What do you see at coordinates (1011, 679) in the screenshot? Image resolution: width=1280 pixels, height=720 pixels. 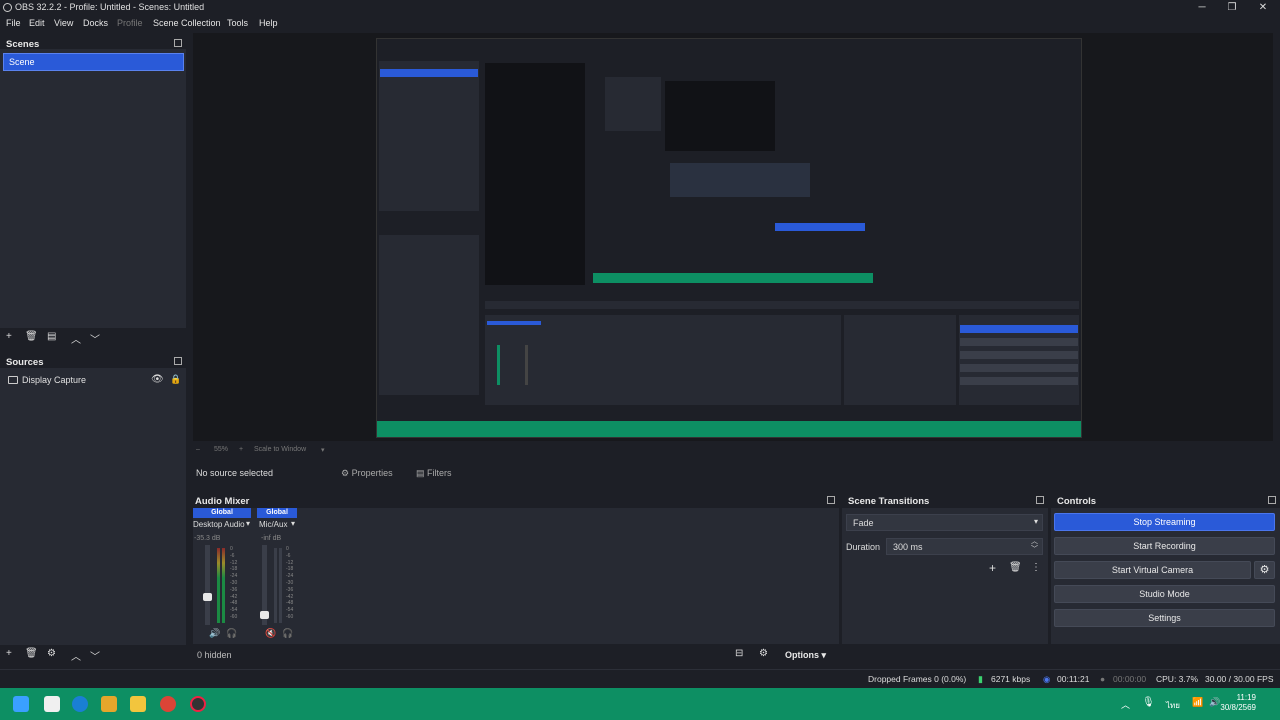 I see `bitrate: 6271 kbps` at bounding box center [1011, 679].